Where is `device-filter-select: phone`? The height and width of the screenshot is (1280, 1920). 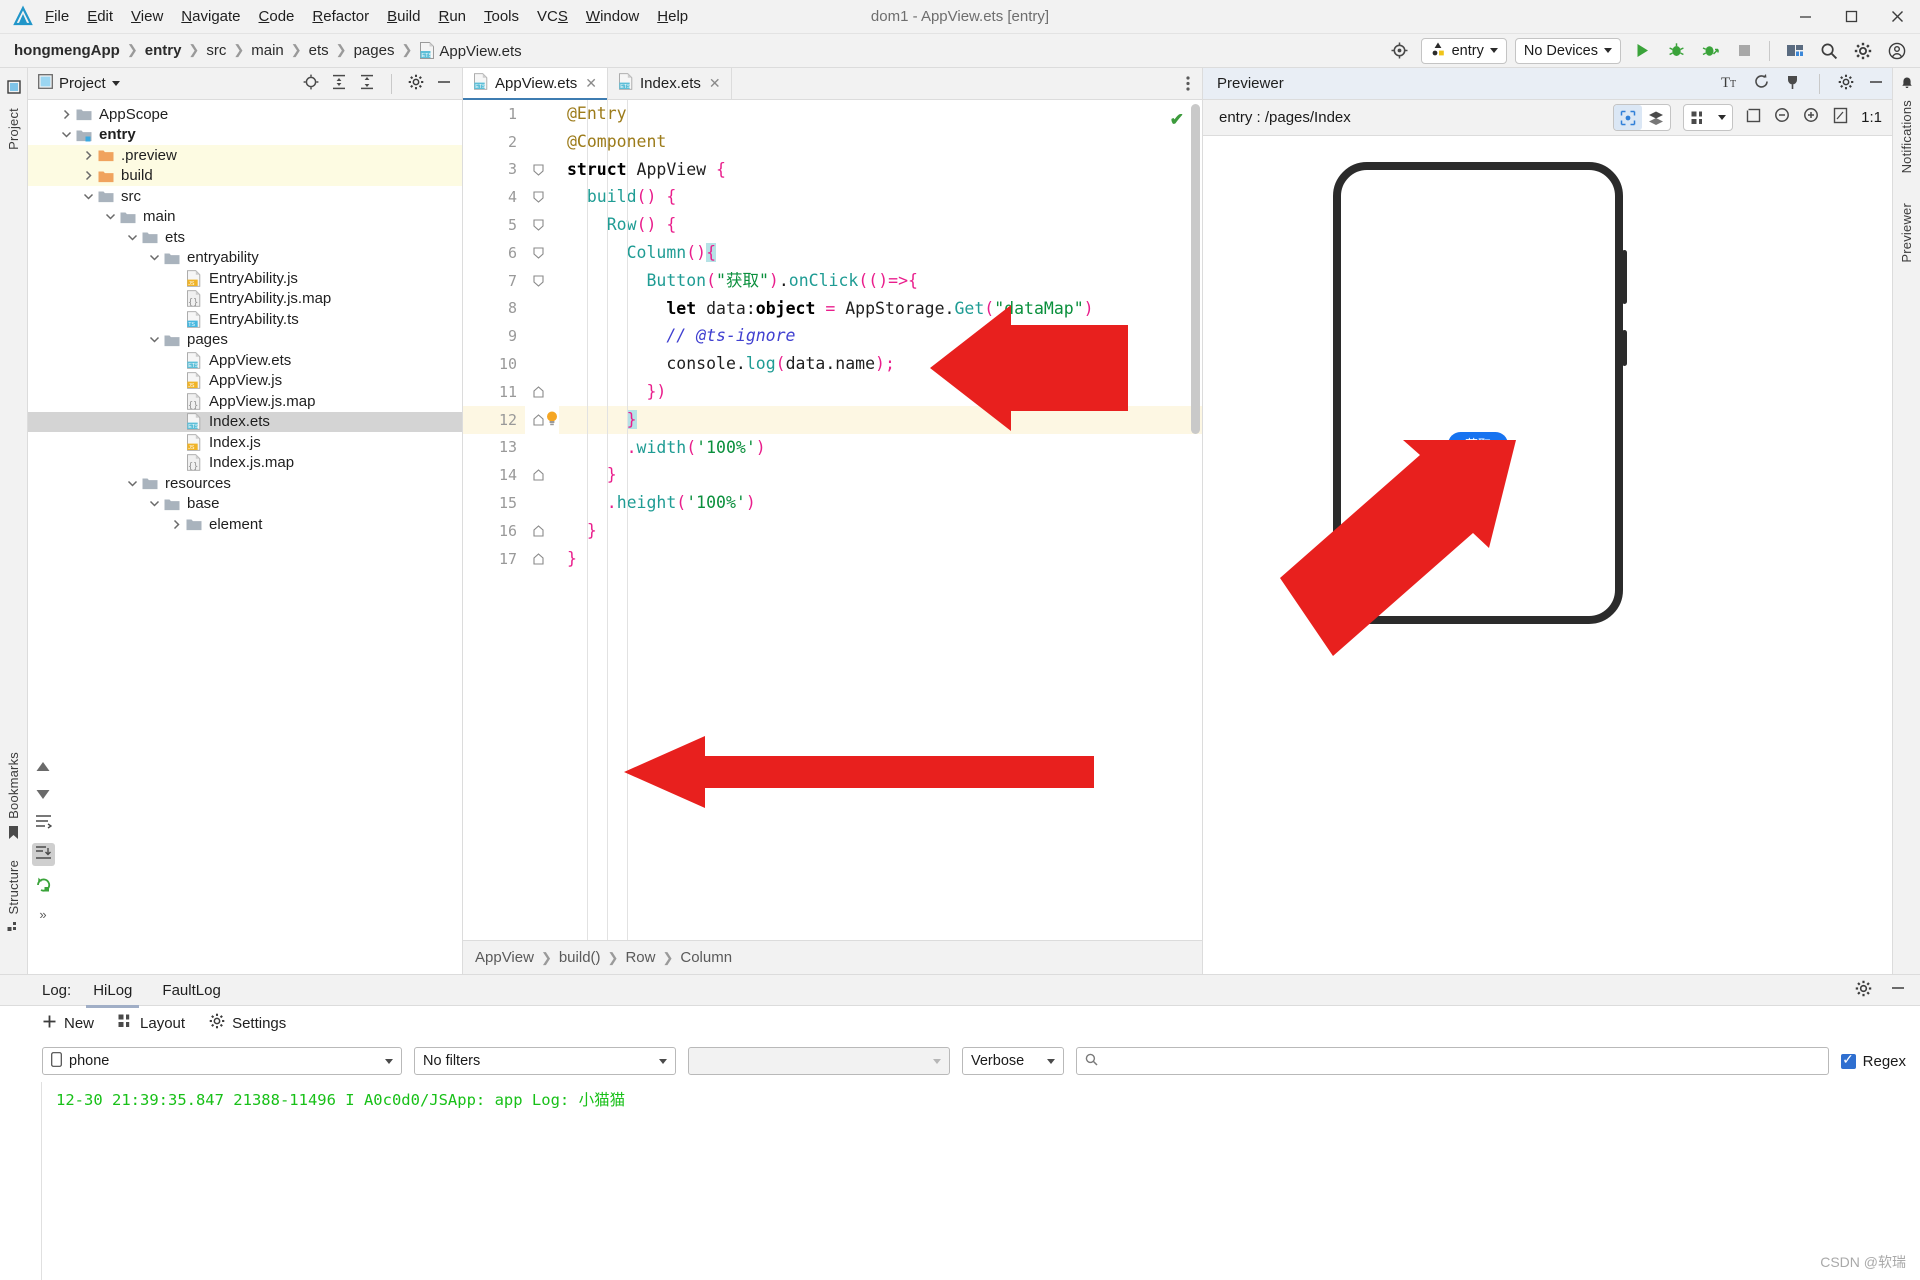
device-filter-select: phone is located at coordinates (222, 1061).